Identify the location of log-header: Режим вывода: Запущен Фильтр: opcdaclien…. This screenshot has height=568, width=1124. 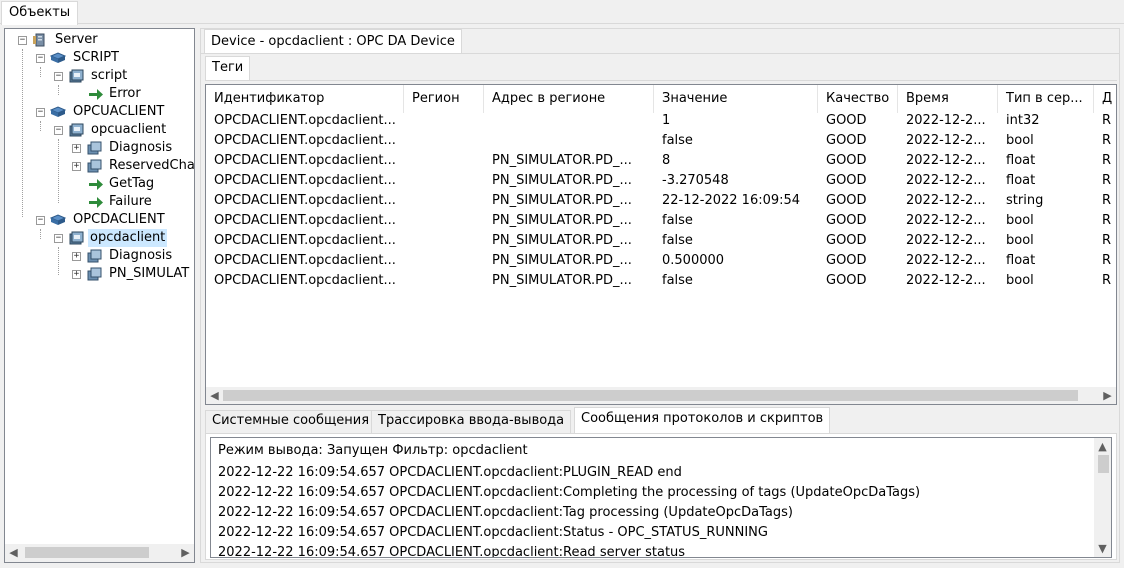
(373, 450).